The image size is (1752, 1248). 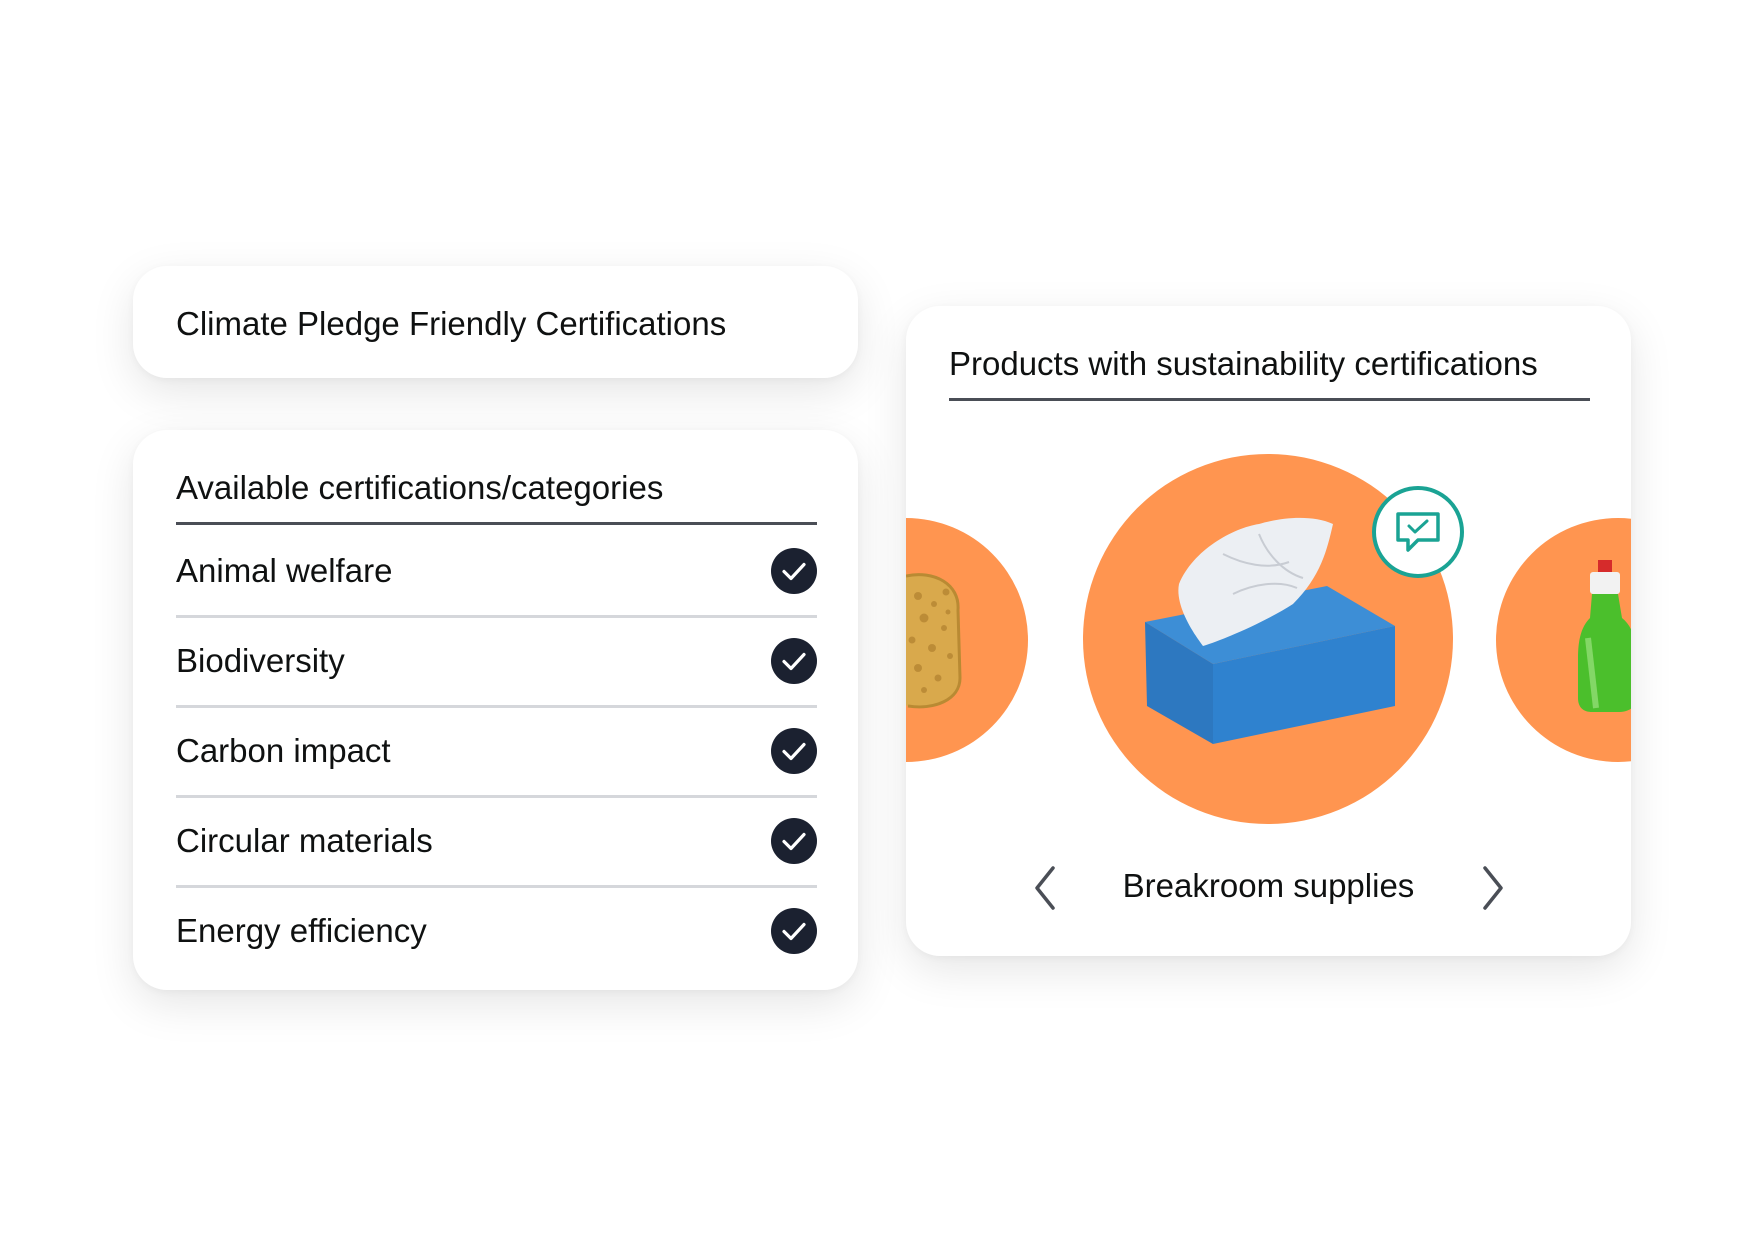 I want to click on cert-label: Animal welfare, so click(x=284, y=570).